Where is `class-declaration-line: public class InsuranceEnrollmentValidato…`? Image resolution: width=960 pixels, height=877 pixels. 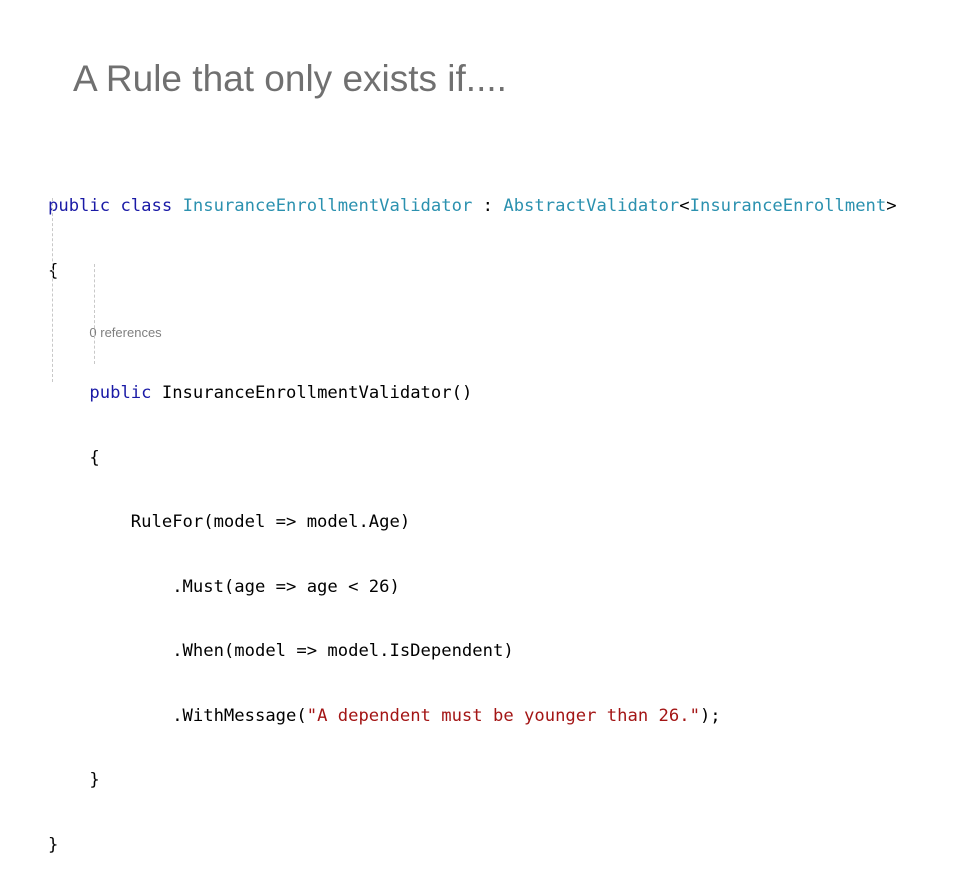 class-declaration-line: public class InsuranceEnrollmentValidato… is located at coordinates (472, 206).